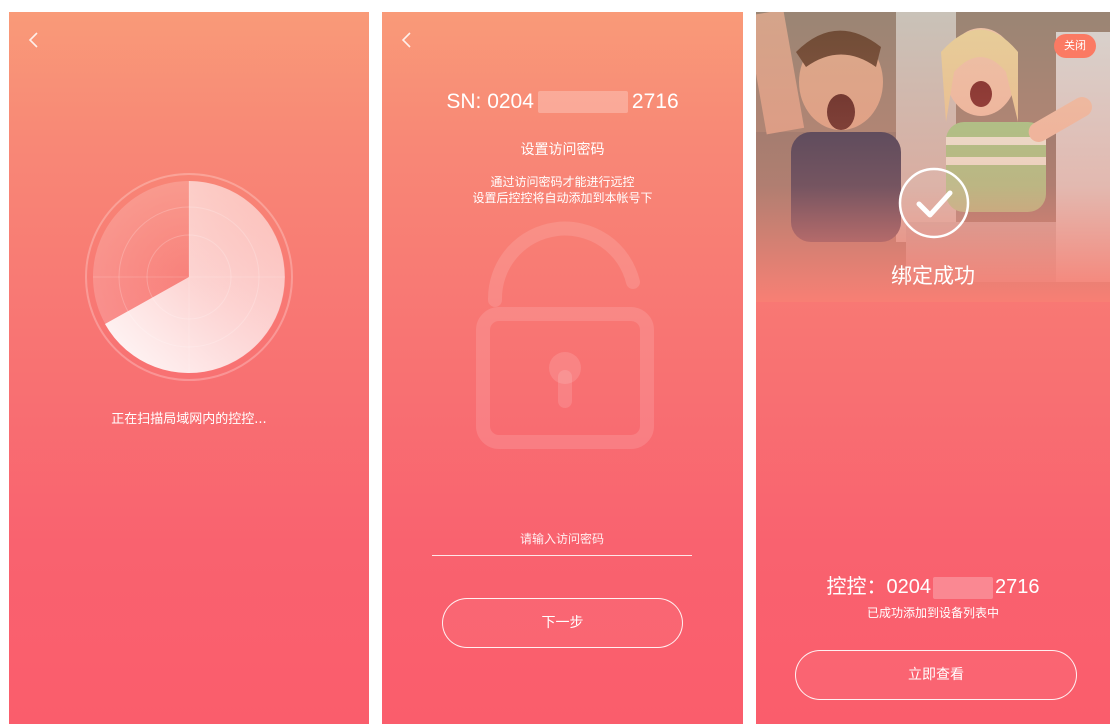  I want to click on radar-scan-icon, so click(189, 277).